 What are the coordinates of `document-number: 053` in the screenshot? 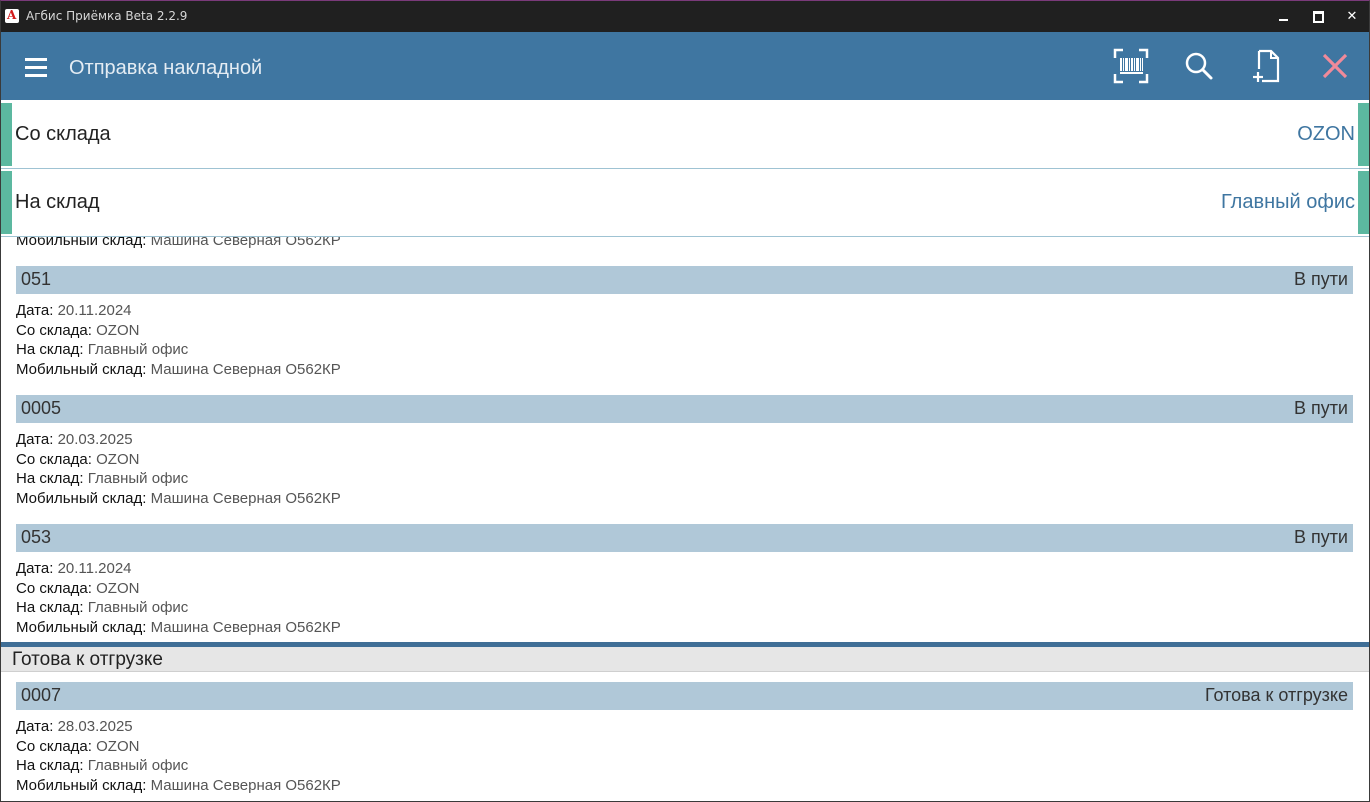 It's located at (36, 537).